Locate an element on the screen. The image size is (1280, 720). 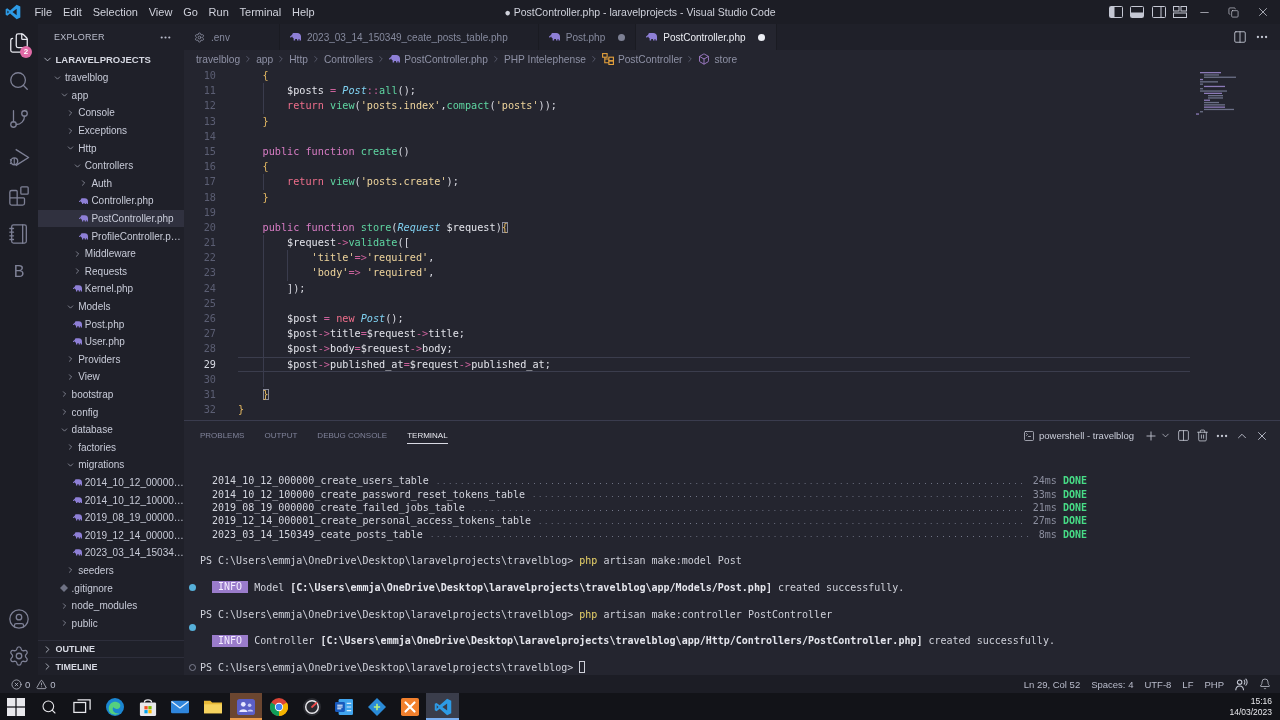
tree-item: seeders is located at coordinates (111, 570).